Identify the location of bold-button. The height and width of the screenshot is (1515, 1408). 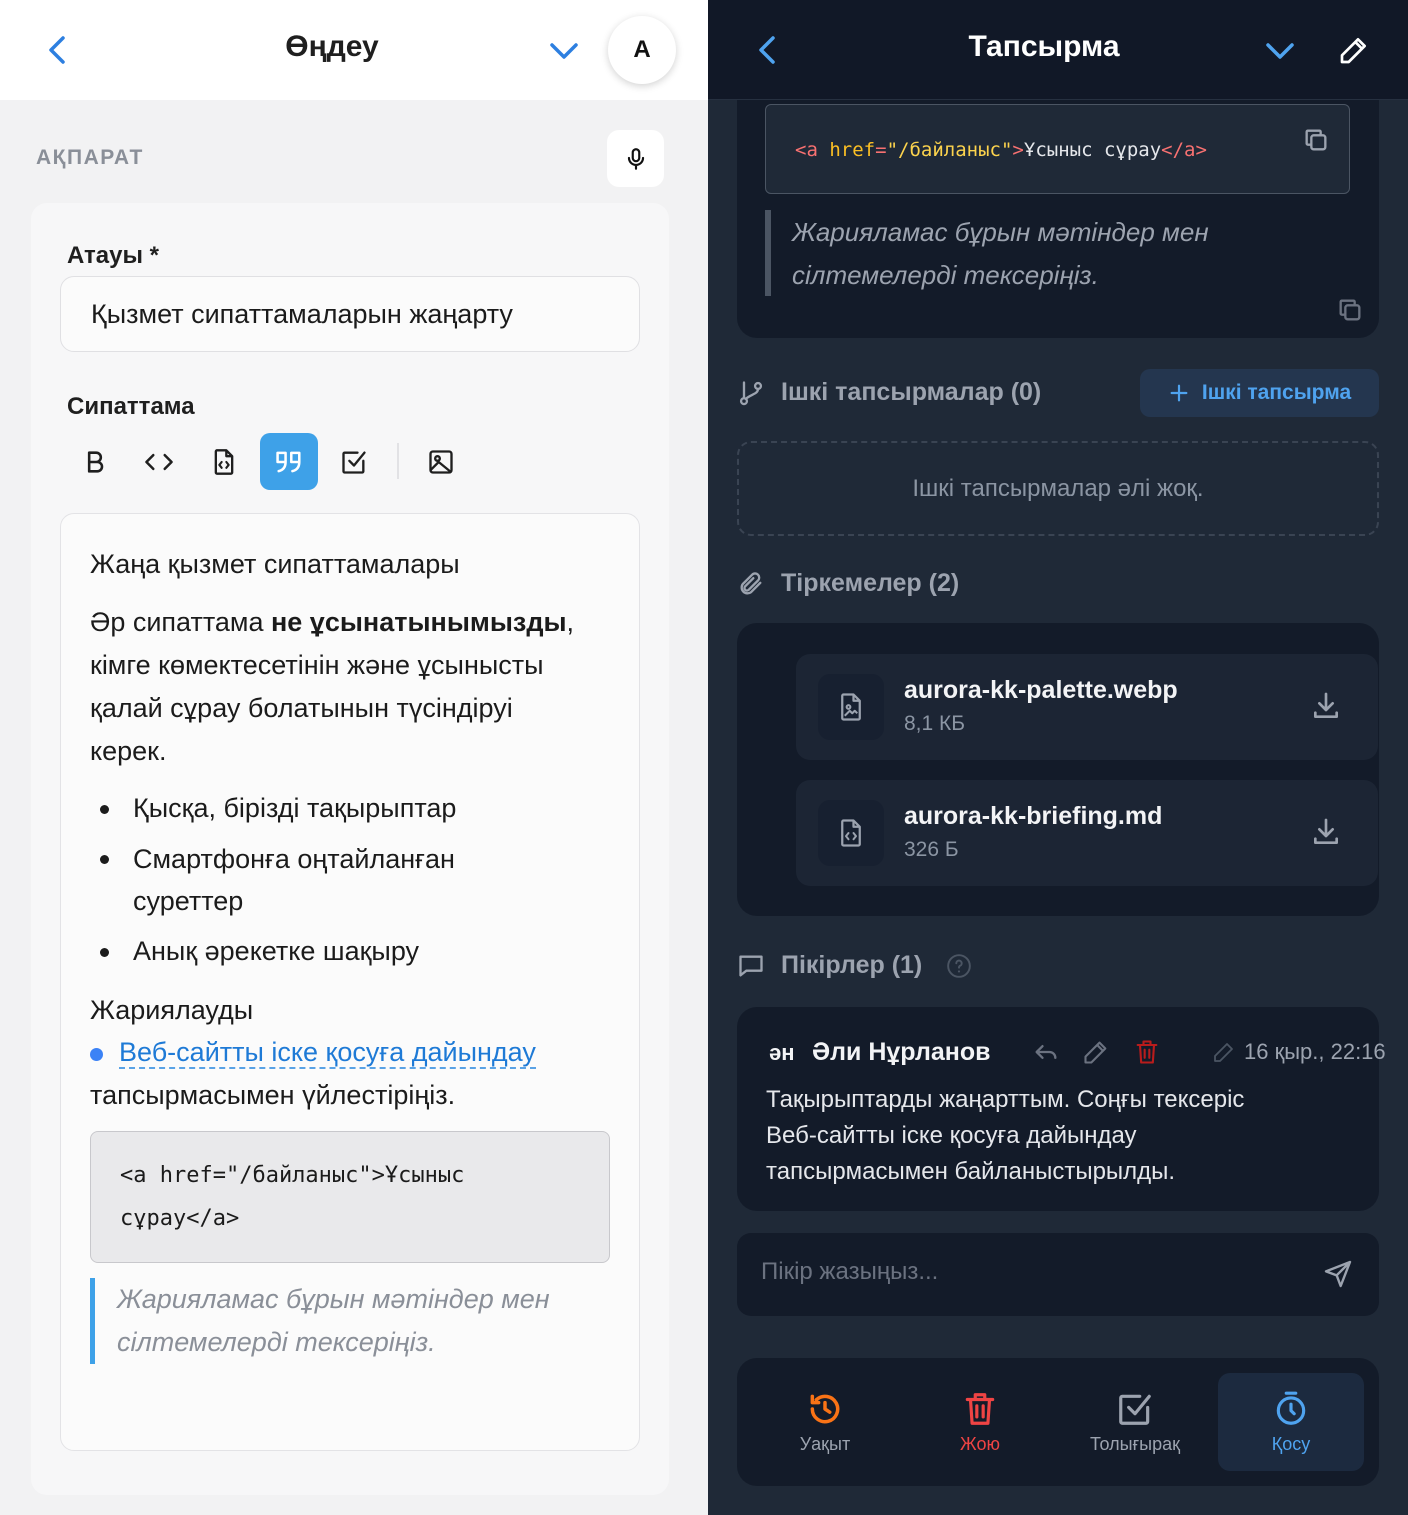
(95, 461).